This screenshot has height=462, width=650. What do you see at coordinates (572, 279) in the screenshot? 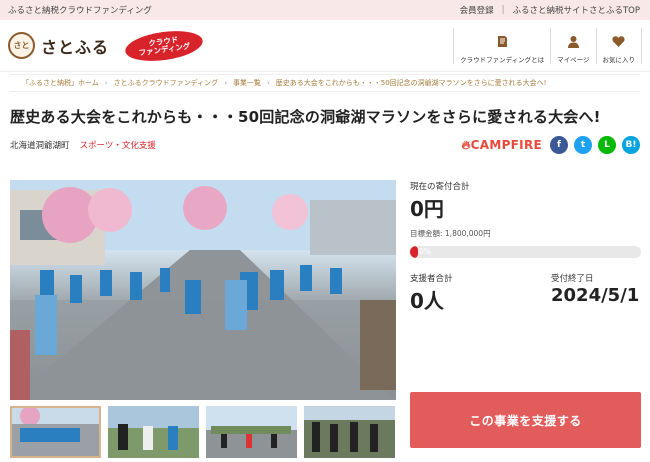
I see `end-date-label: 受付終了日` at bounding box center [572, 279].